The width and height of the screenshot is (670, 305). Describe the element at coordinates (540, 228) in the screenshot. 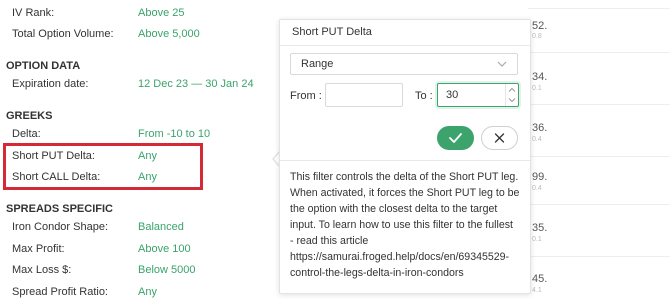

I see `table-cell-value: 35.` at that location.